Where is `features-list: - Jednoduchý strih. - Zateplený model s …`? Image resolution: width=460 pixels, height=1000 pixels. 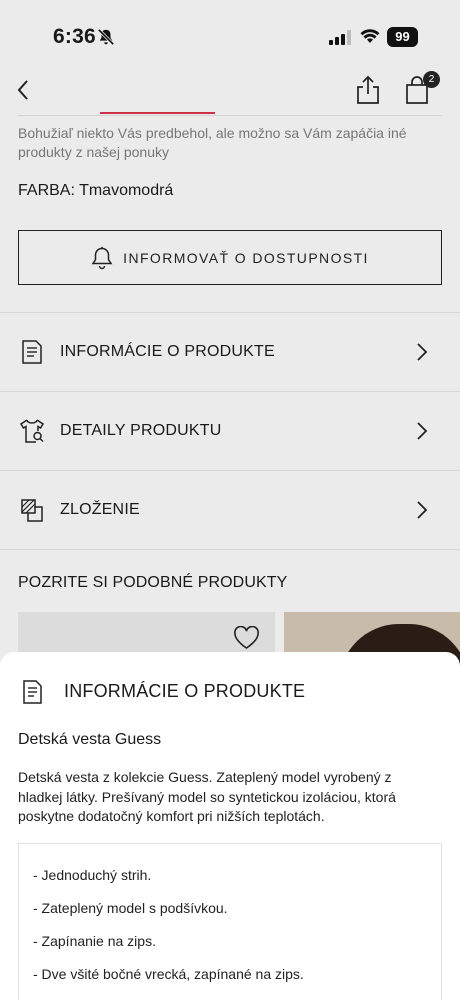 features-list: - Jednoduchý strih. - Zateplený model s … is located at coordinates (230, 921).